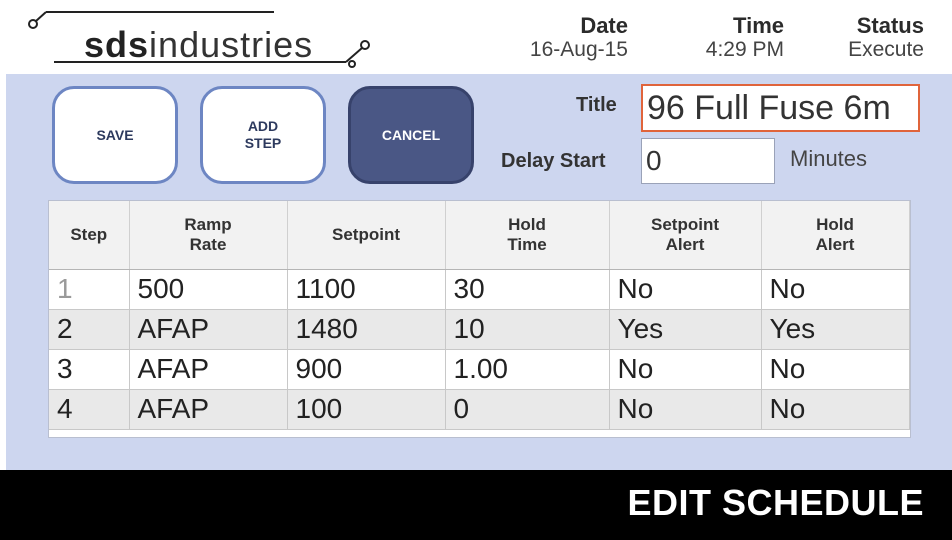 The height and width of the screenshot is (540, 952). I want to click on add-step-button-label: ADD STEP, so click(263, 135).